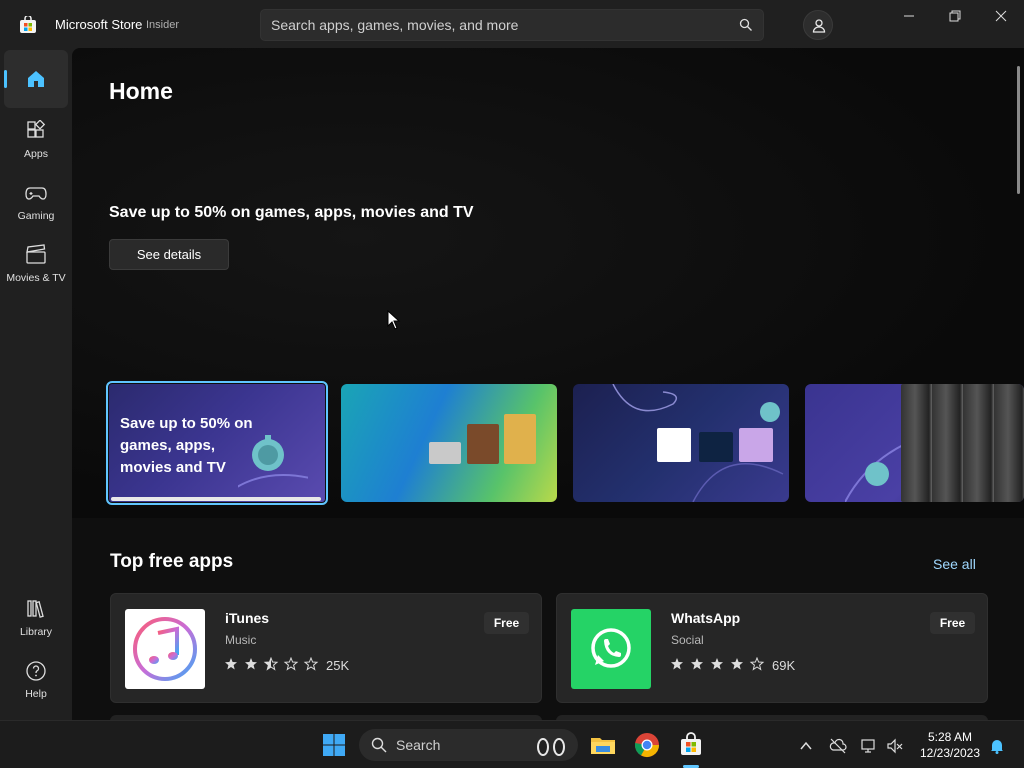 The width and height of the screenshot is (1024, 768). Describe the element at coordinates (241, 640) in the screenshot. I see `app-category: Music` at that location.